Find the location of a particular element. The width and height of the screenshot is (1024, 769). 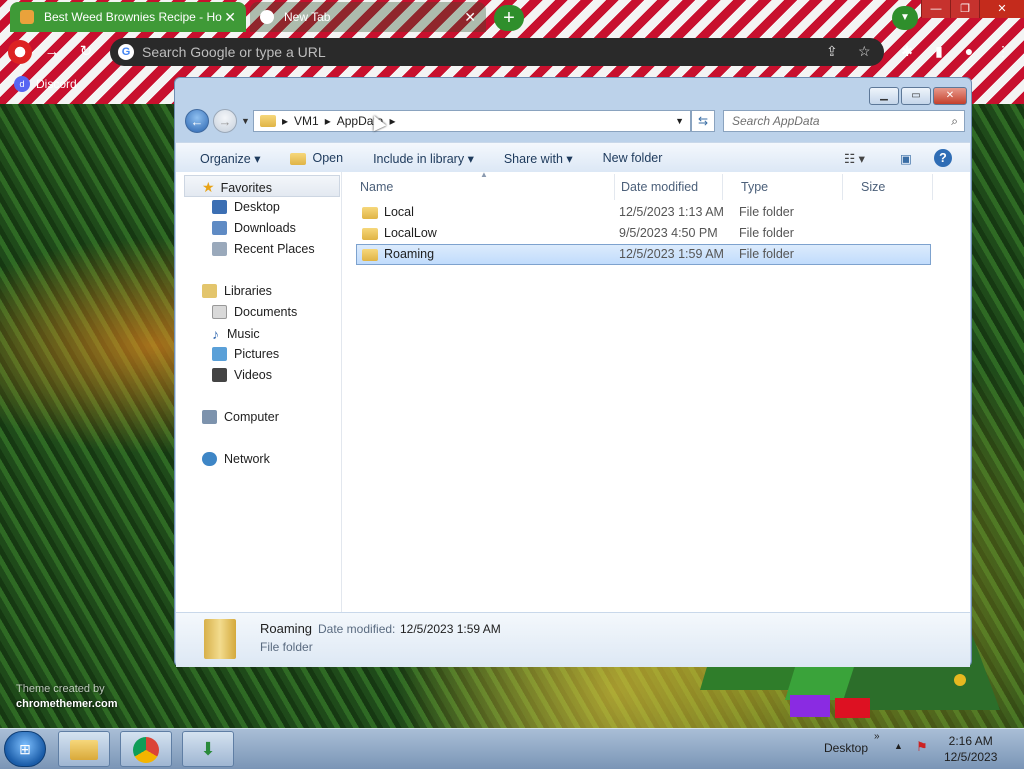

tab-new-tab: New Tab ✕ is located at coordinates (368, 17).